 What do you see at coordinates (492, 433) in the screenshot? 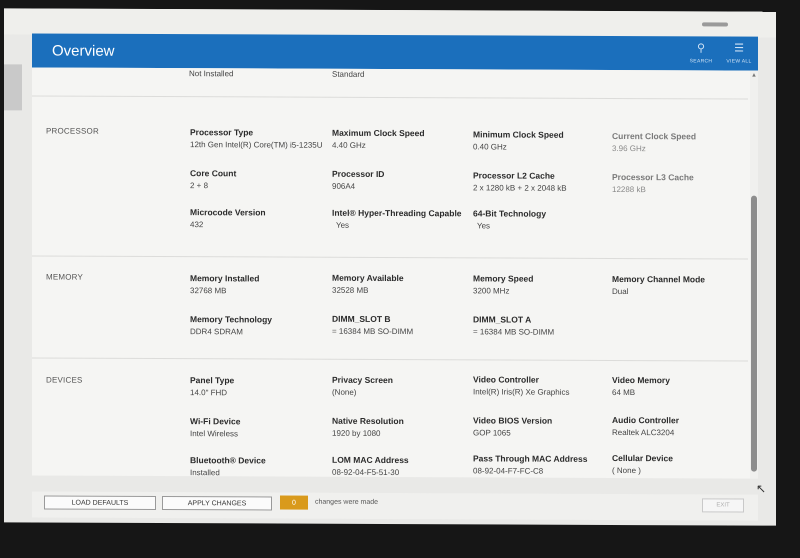
I see `field-value: GOP 1065` at bounding box center [492, 433].